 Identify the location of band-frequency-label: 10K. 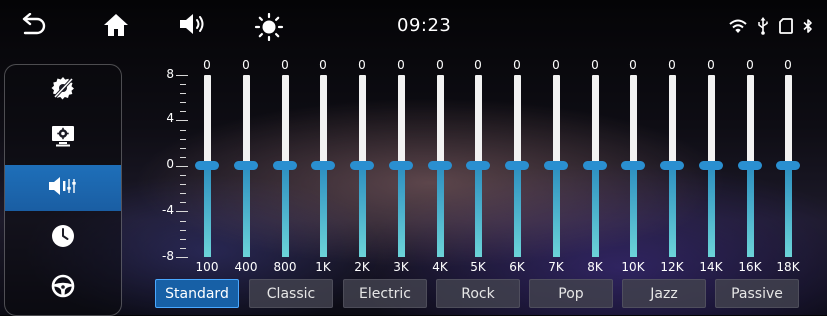
(633, 267).